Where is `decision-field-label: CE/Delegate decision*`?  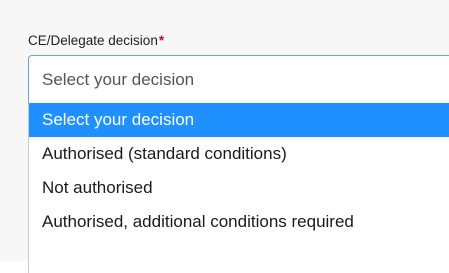 decision-field-label: CE/Delegate decision* is located at coordinates (96, 41).